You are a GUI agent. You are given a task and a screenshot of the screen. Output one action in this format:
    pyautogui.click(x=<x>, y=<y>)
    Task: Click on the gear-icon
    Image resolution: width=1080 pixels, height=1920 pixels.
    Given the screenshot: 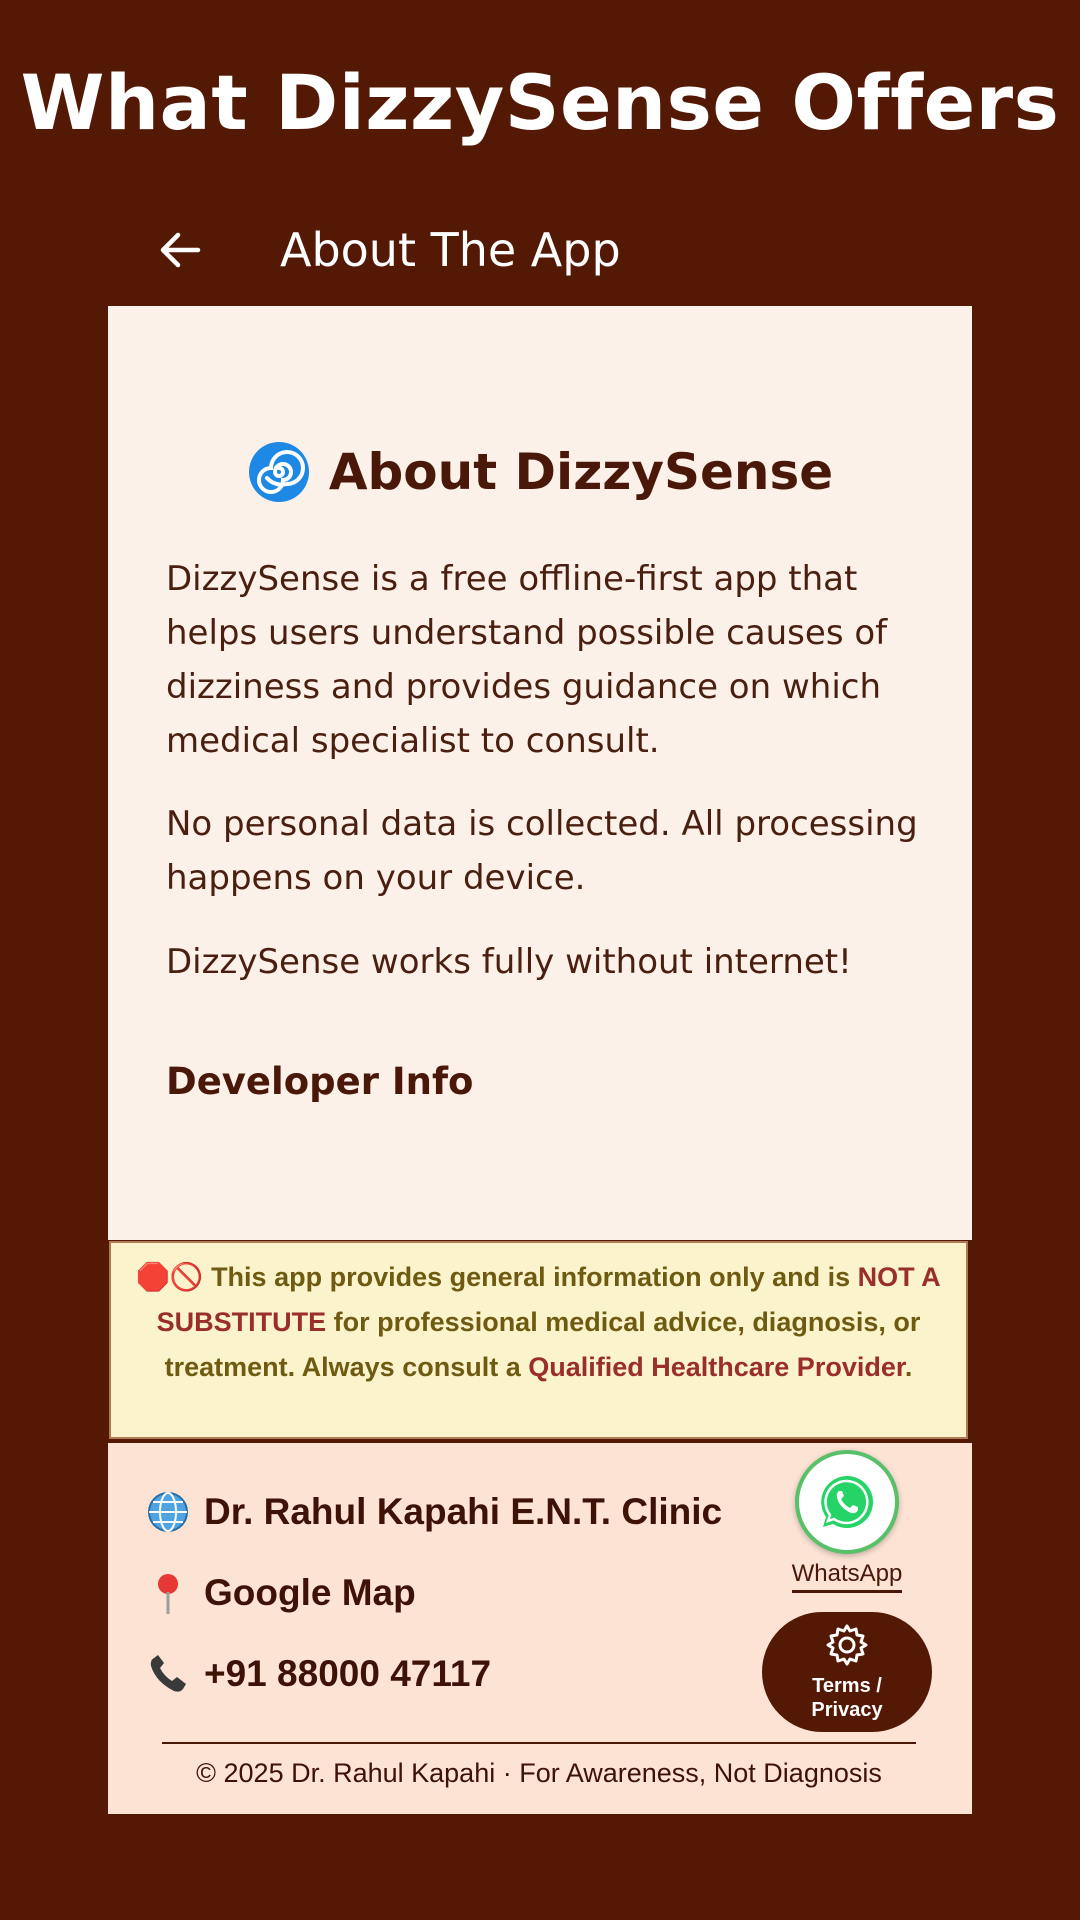 What is the action you would take?
    pyautogui.click(x=847, y=1645)
    